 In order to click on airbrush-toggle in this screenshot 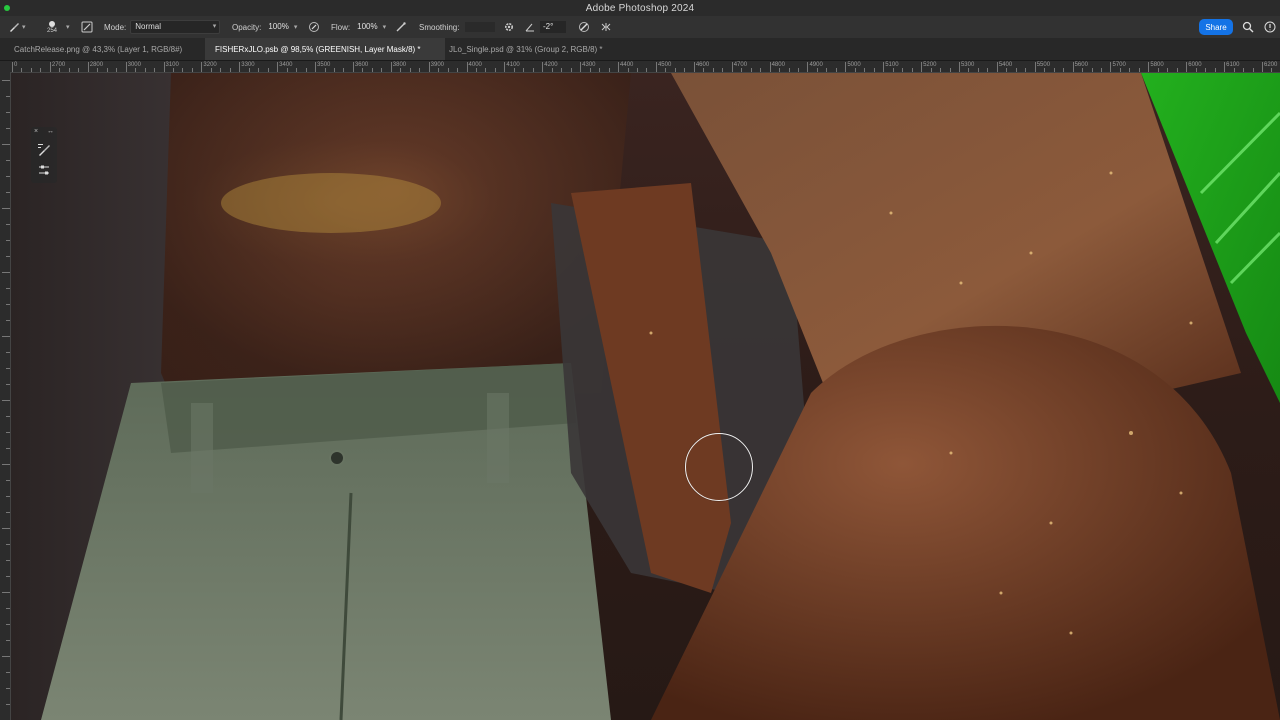, I will do `click(401, 27)`.